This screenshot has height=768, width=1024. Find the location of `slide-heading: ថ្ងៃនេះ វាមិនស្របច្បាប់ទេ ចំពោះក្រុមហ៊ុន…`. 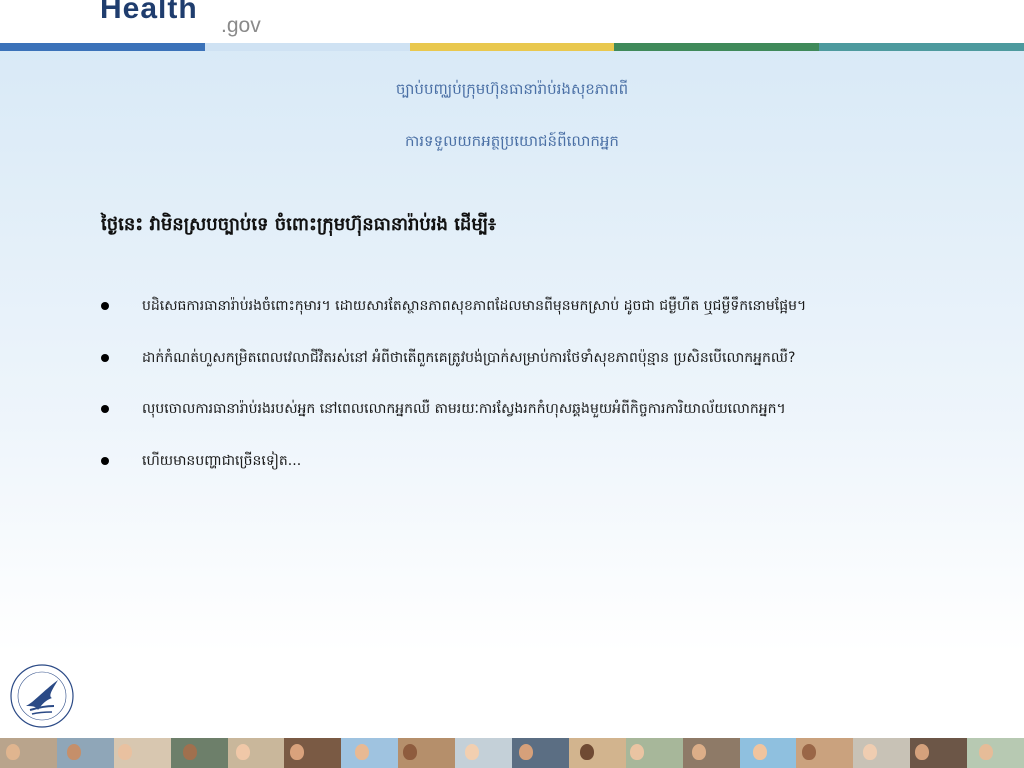

slide-heading: ថ្ងៃនេះ វាមិនស្របច្បាប់ទេ ចំពោះក្រុមហ៊ុន… is located at coordinates (299, 224).